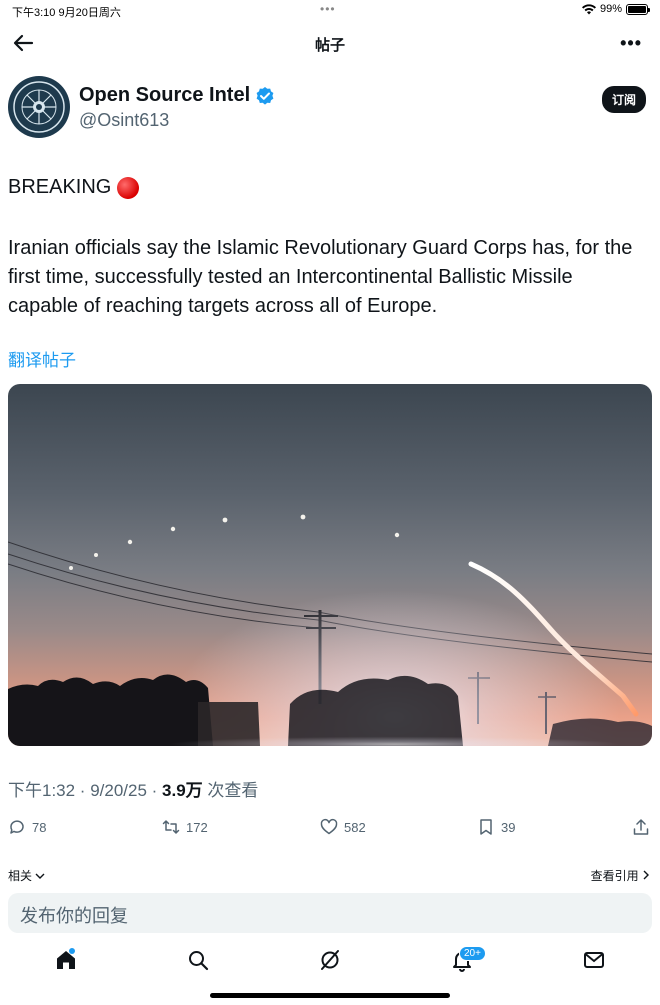 This screenshot has height=1005, width=660. What do you see at coordinates (85, 790) in the screenshot?
I see `post-timestamp: 下午1:32 · 9/20/25 ·` at bounding box center [85, 790].